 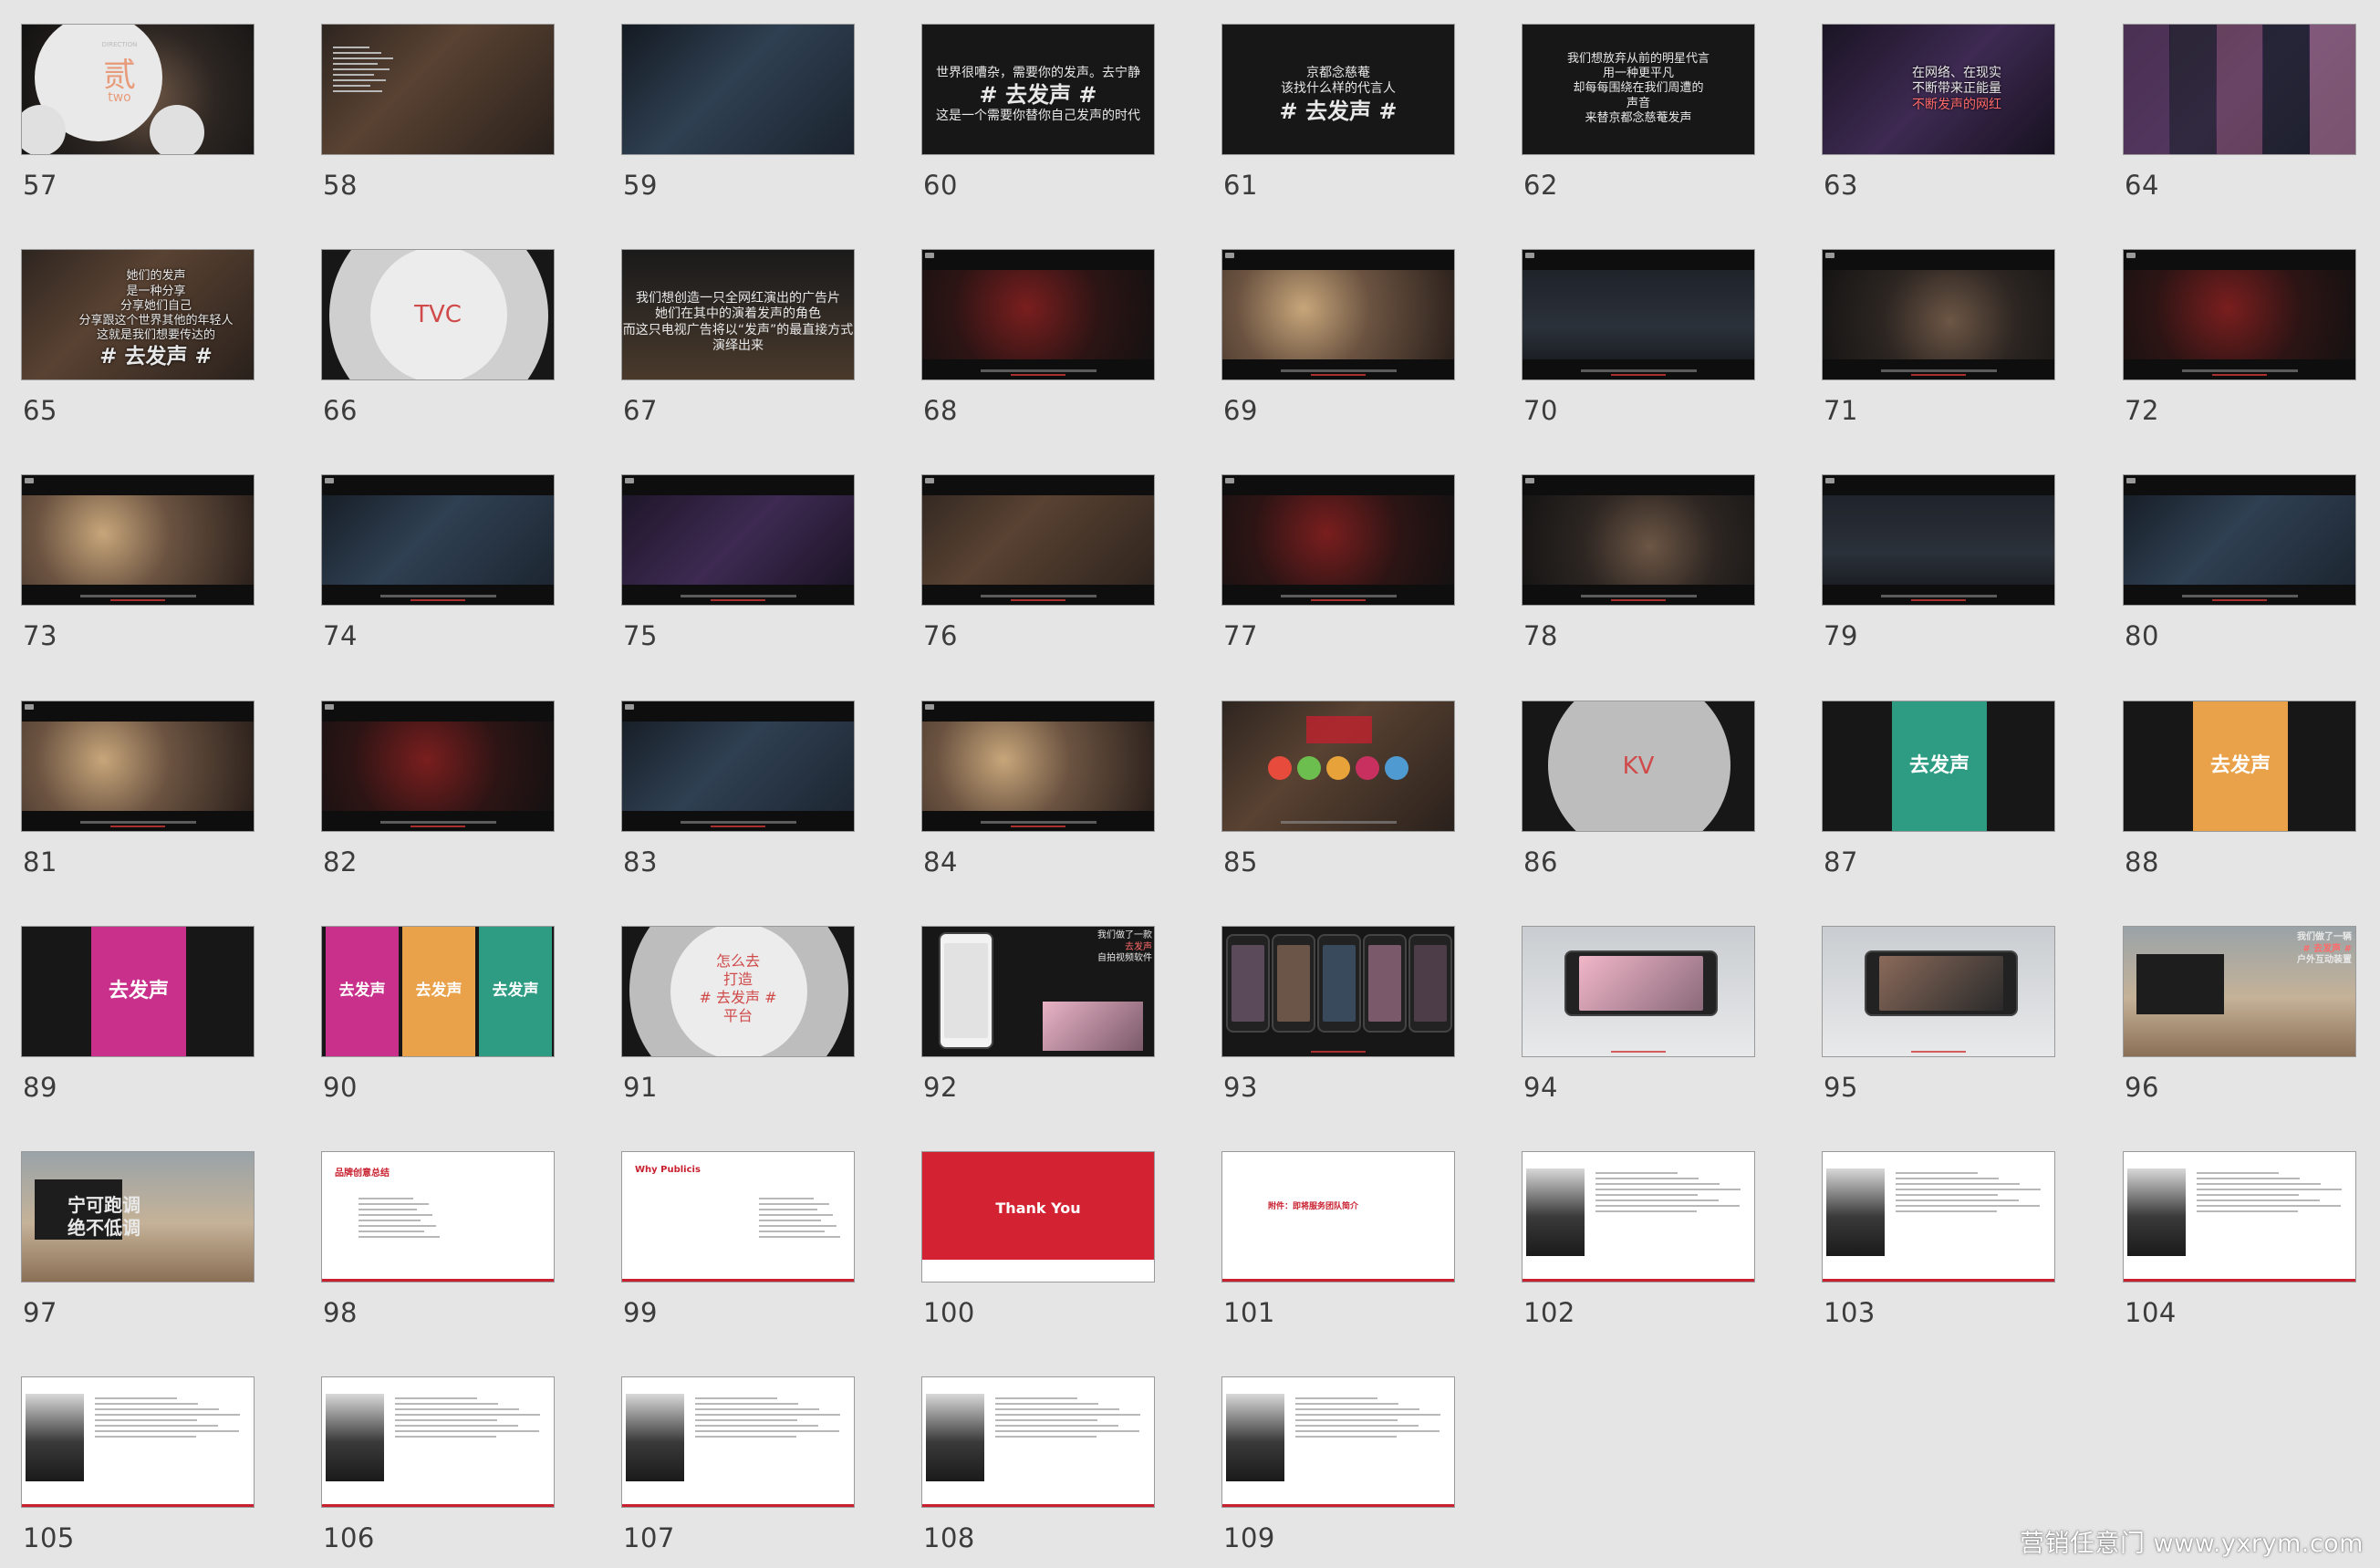 I want to click on slide-thumbnail-92: 我们做了一款 去发声 自拍视频软件 92, so click(x=1039, y=1021).